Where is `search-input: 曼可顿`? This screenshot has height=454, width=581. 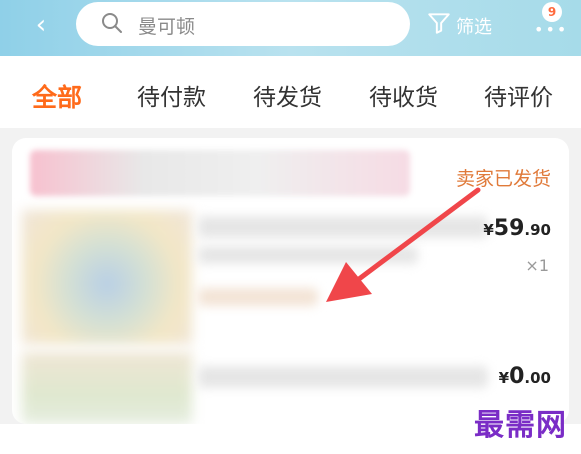
search-input: 曼可顿 is located at coordinates (243, 24).